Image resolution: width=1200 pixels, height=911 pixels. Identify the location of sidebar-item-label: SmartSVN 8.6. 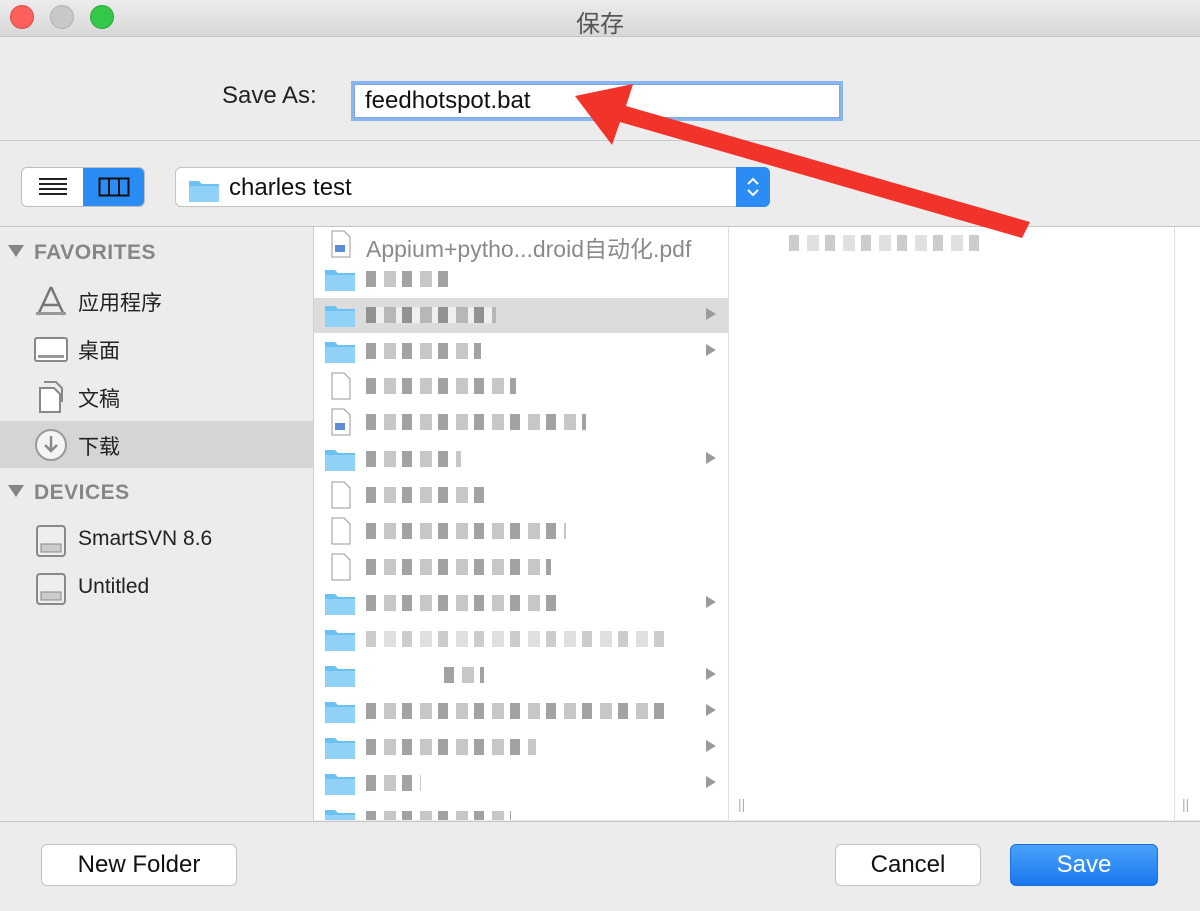
(145, 538).